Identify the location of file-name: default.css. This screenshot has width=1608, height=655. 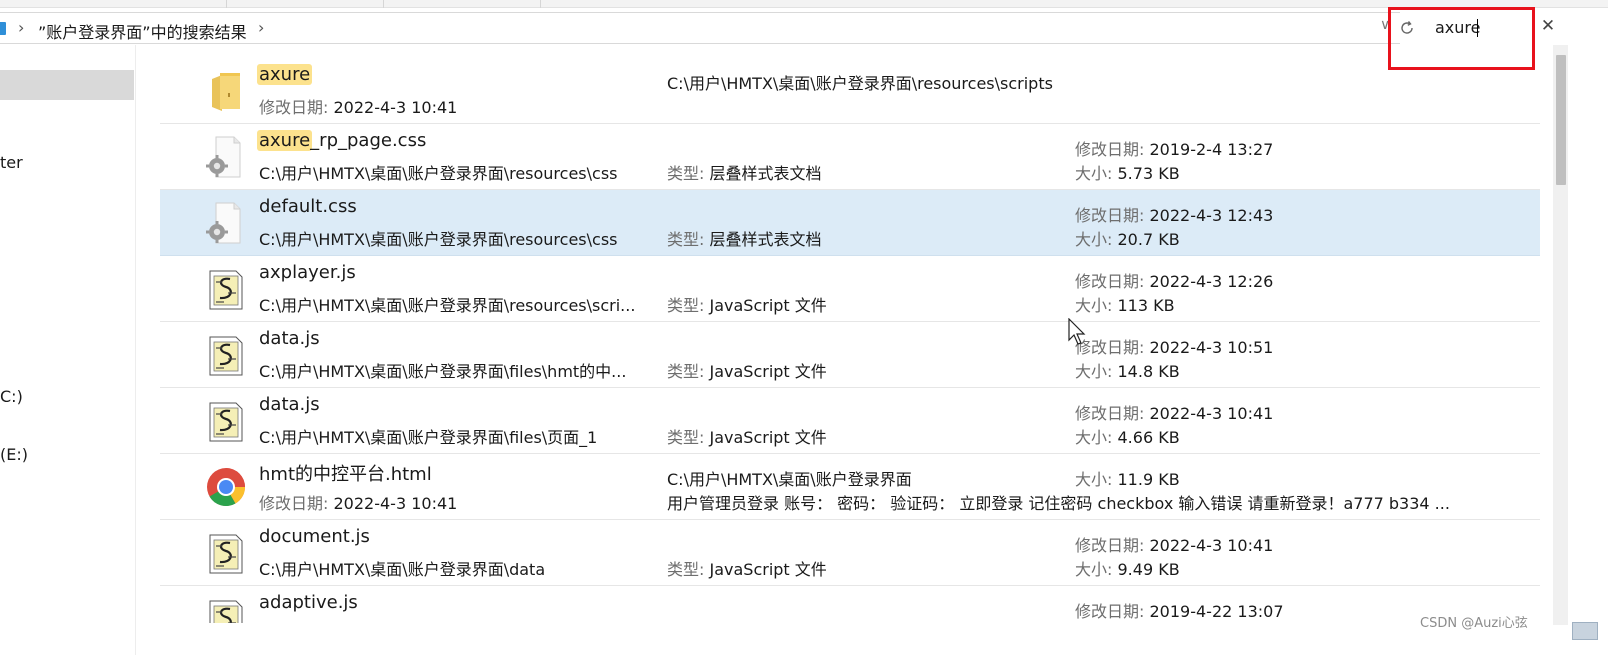
(308, 206).